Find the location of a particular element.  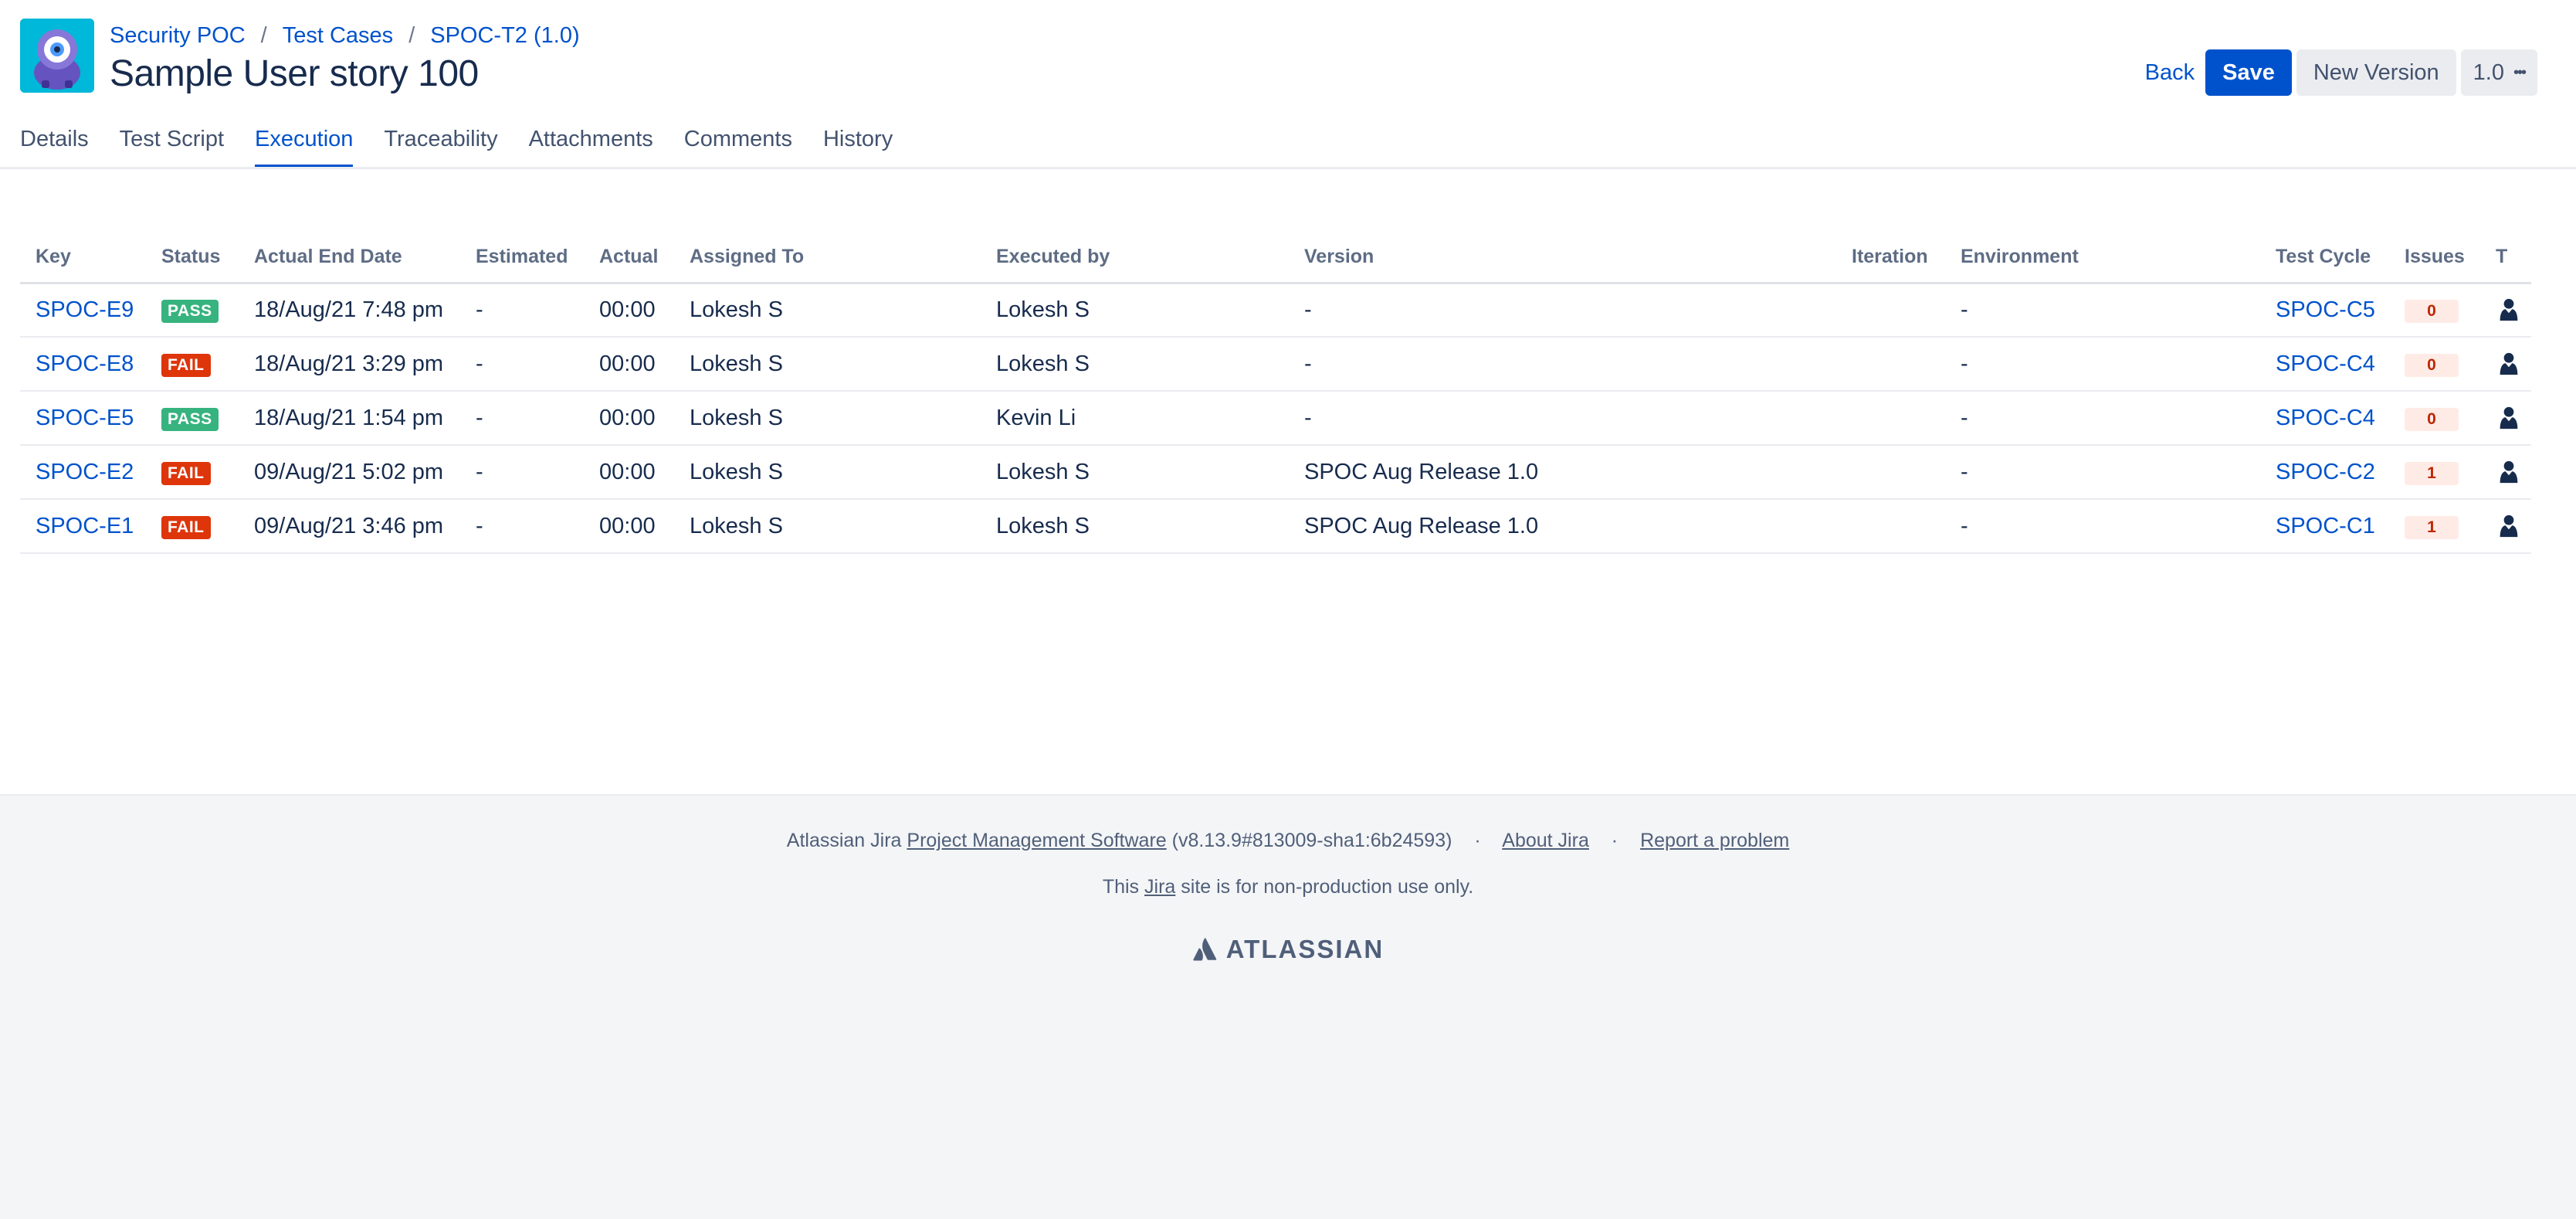

new-version-button: New Version is located at coordinates (2376, 72).